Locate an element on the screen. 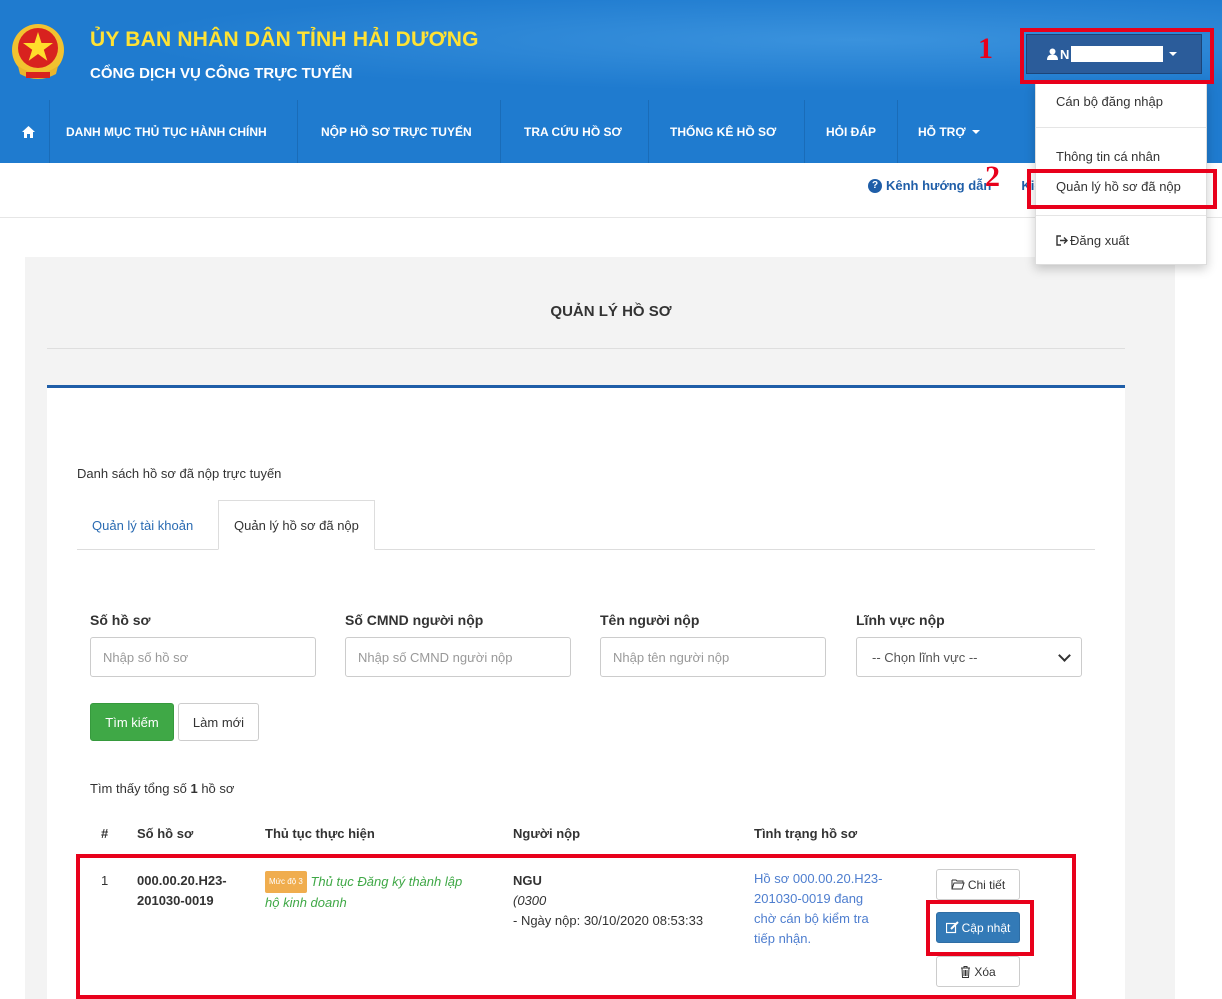 This screenshot has height=999, width=1222. reset-button: Làm mới is located at coordinates (218, 722).